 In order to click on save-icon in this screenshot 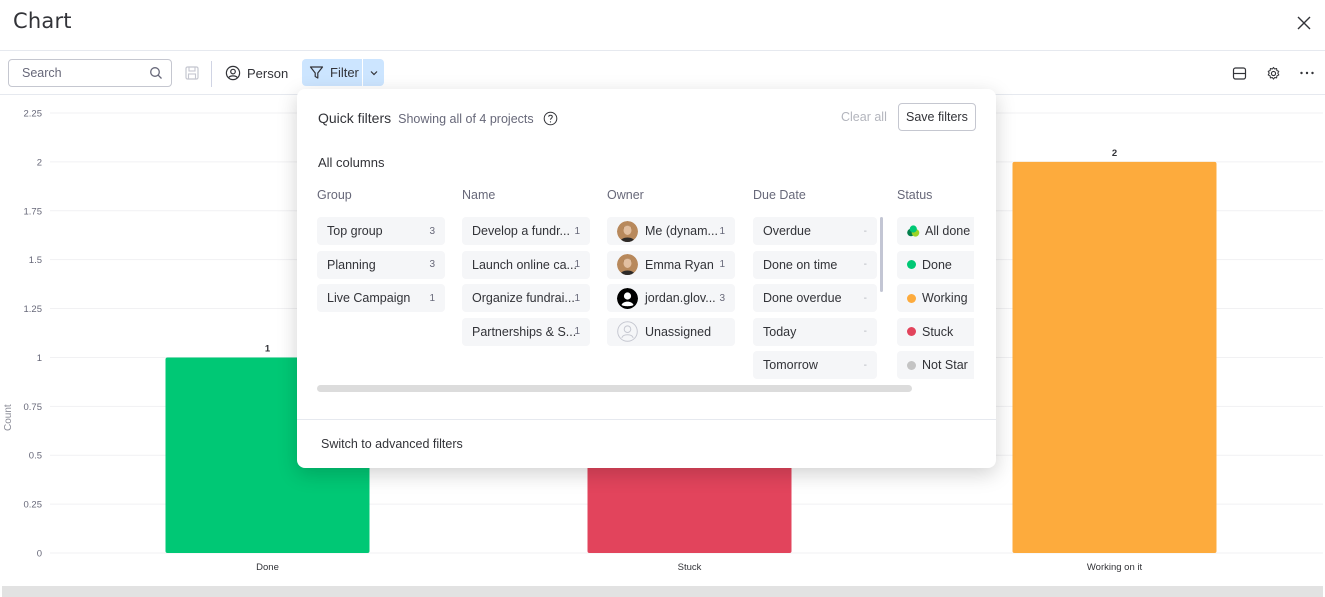, I will do `click(192, 73)`.